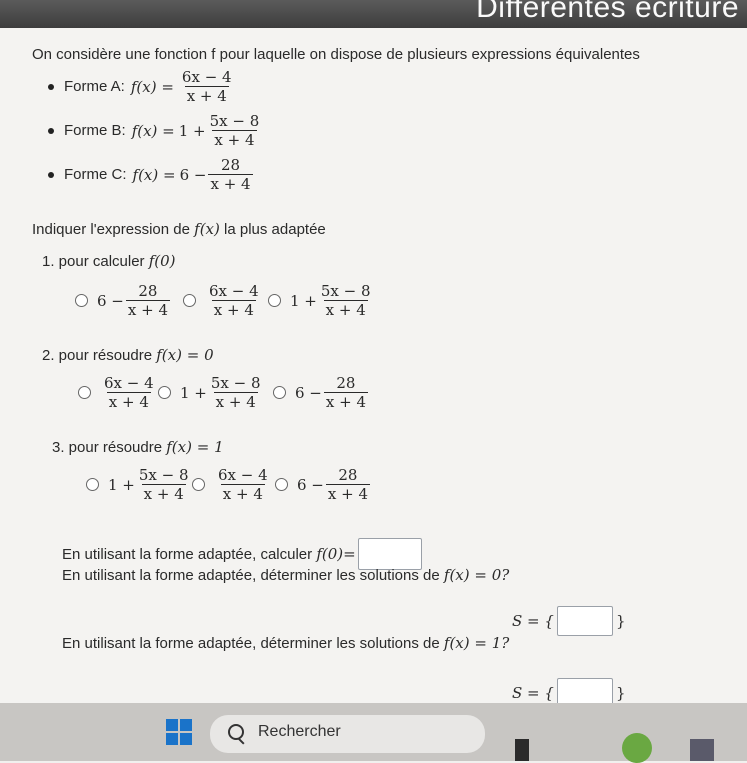 This screenshot has width=747, height=763. I want to click on taskbar-search: Rechercher, so click(347, 734).